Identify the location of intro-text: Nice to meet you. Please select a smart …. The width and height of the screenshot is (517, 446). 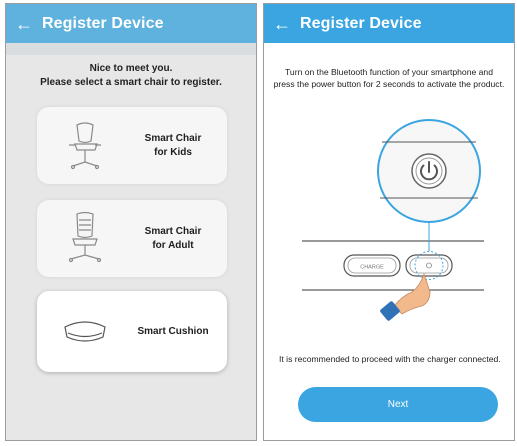
(131, 76).